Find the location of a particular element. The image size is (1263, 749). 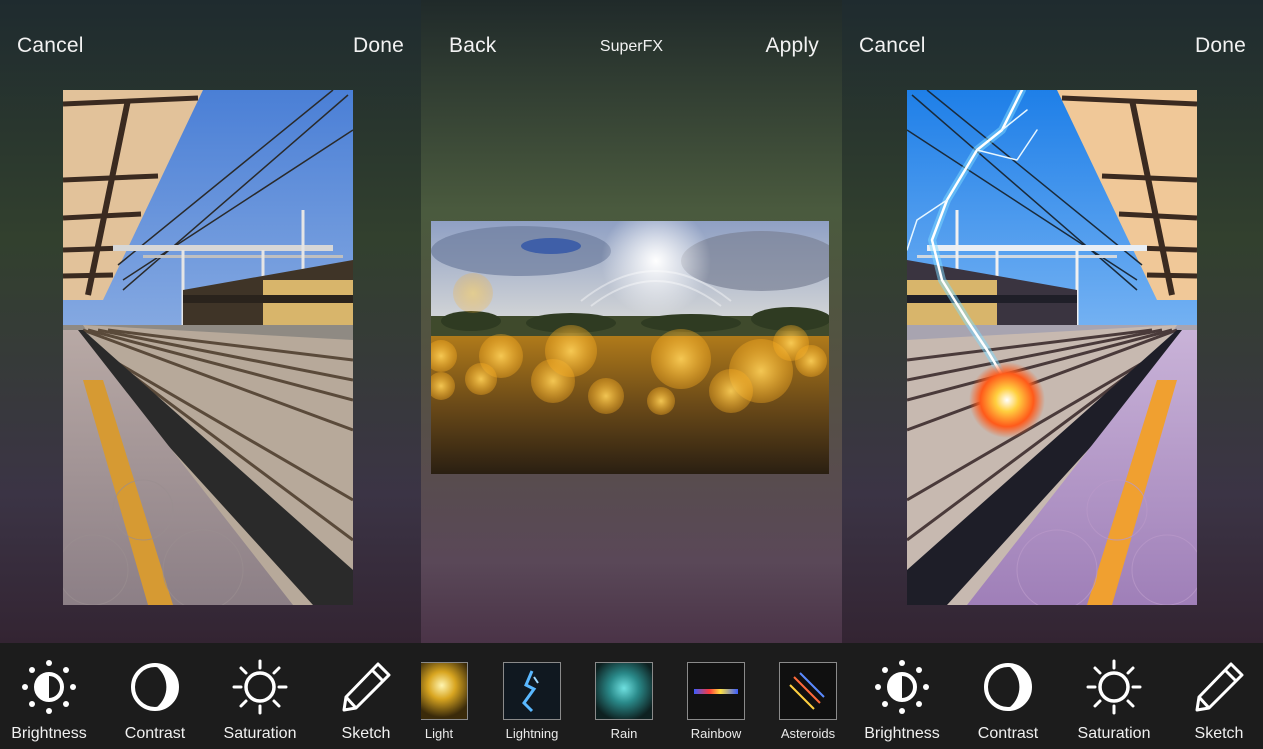

effect-rainbow: Rainbow is located at coordinates (716, 701).